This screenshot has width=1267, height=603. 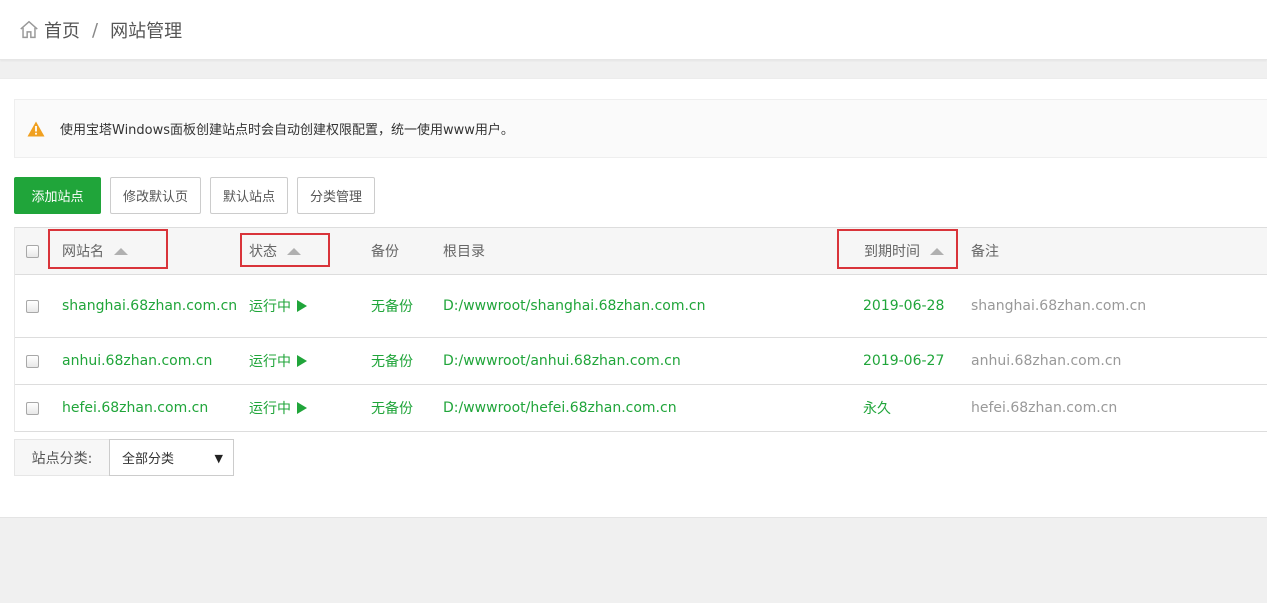 What do you see at coordinates (36, 128) in the screenshot?
I see `warning-icon` at bounding box center [36, 128].